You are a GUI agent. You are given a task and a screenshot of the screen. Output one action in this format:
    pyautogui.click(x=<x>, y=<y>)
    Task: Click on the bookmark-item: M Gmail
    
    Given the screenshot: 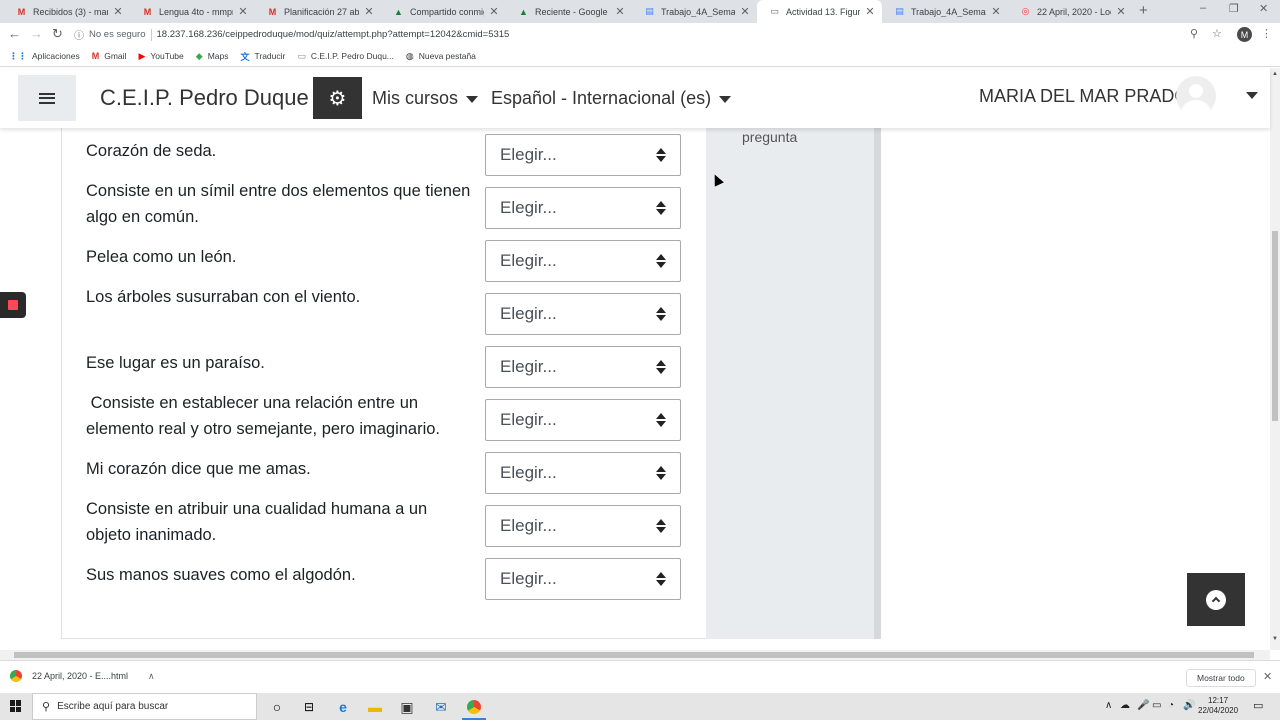 What is the action you would take?
    pyautogui.click(x=109, y=56)
    